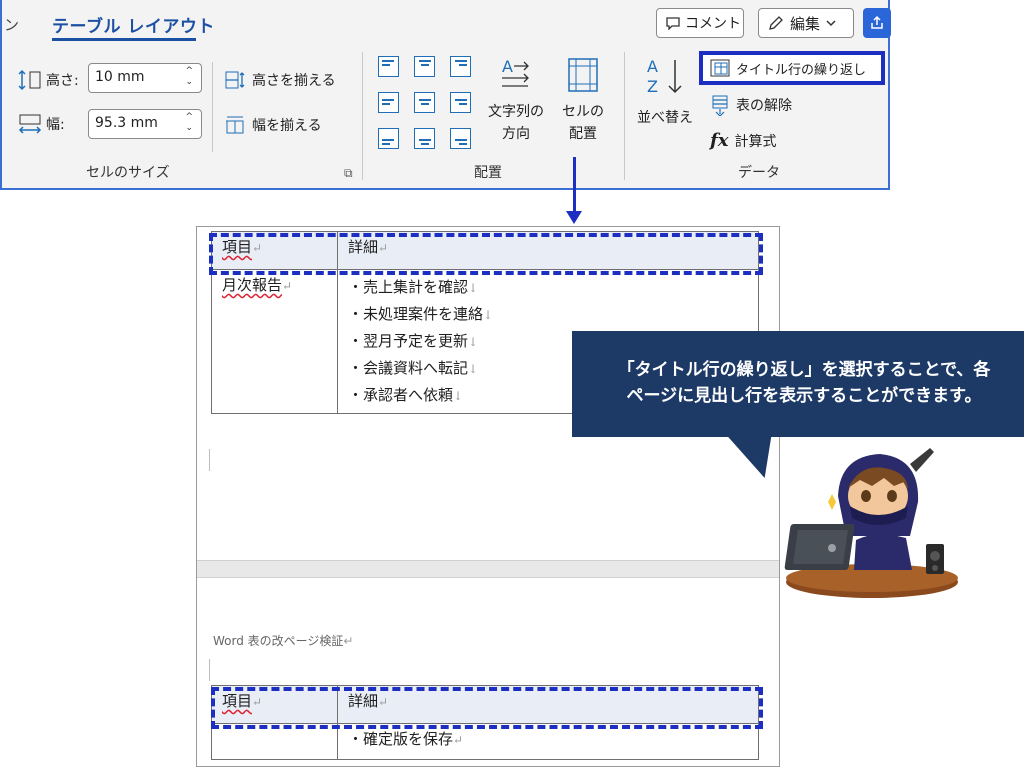  What do you see at coordinates (831, 23) in the screenshot?
I see `chevron-down-icon` at bounding box center [831, 23].